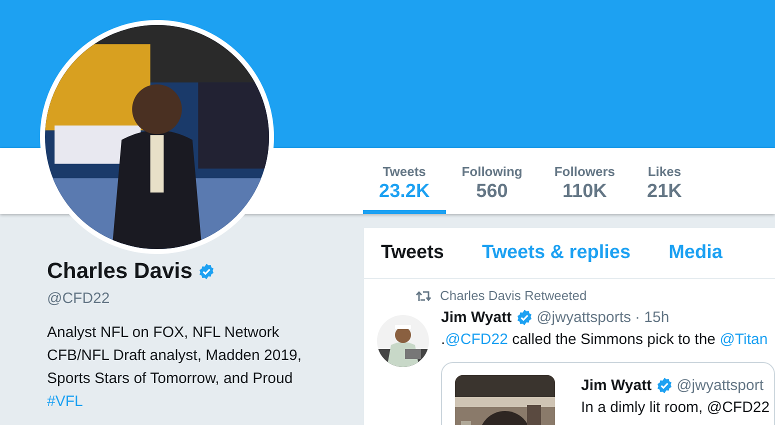 This screenshot has height=425, width=775. What do you see at coordinates (695, 253) in the screenshot?
I see `timeline-tab: Media` at bounding box center [695, 253].